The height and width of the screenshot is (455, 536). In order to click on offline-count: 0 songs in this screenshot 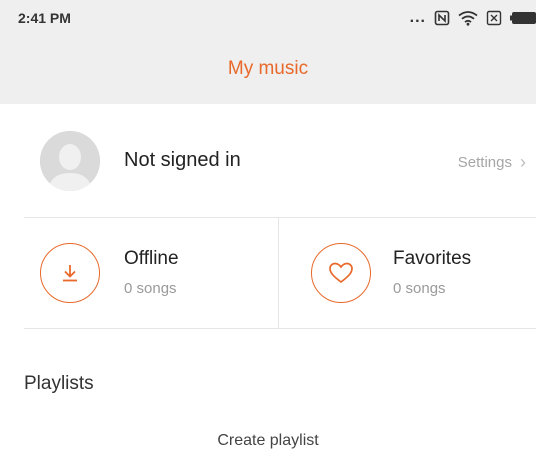, I will do `click(150, 288)`.